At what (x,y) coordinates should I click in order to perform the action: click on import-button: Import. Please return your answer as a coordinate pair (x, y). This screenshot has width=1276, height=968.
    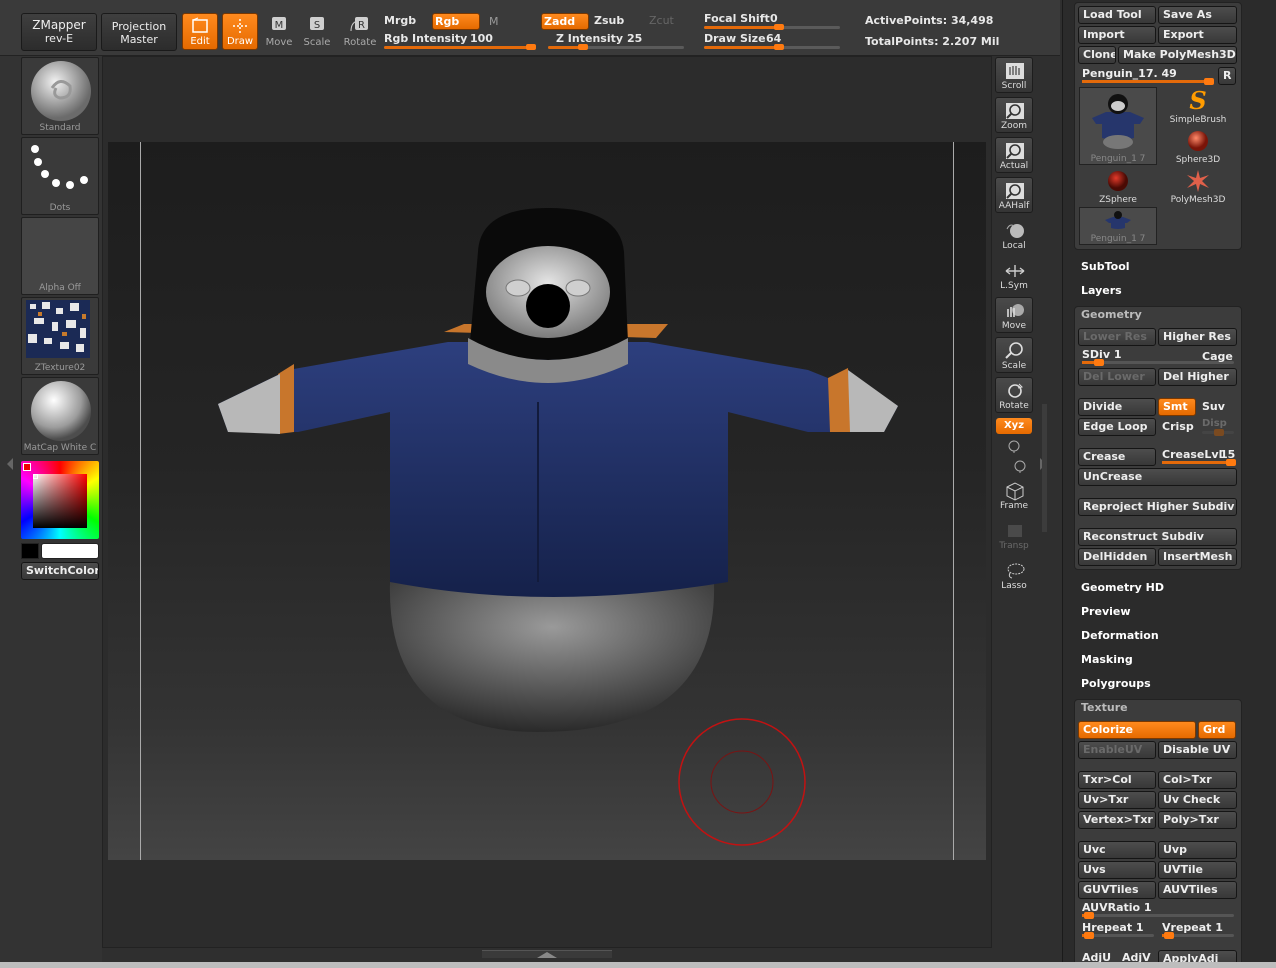
    Looking at the image, I should click on (1117, 35).